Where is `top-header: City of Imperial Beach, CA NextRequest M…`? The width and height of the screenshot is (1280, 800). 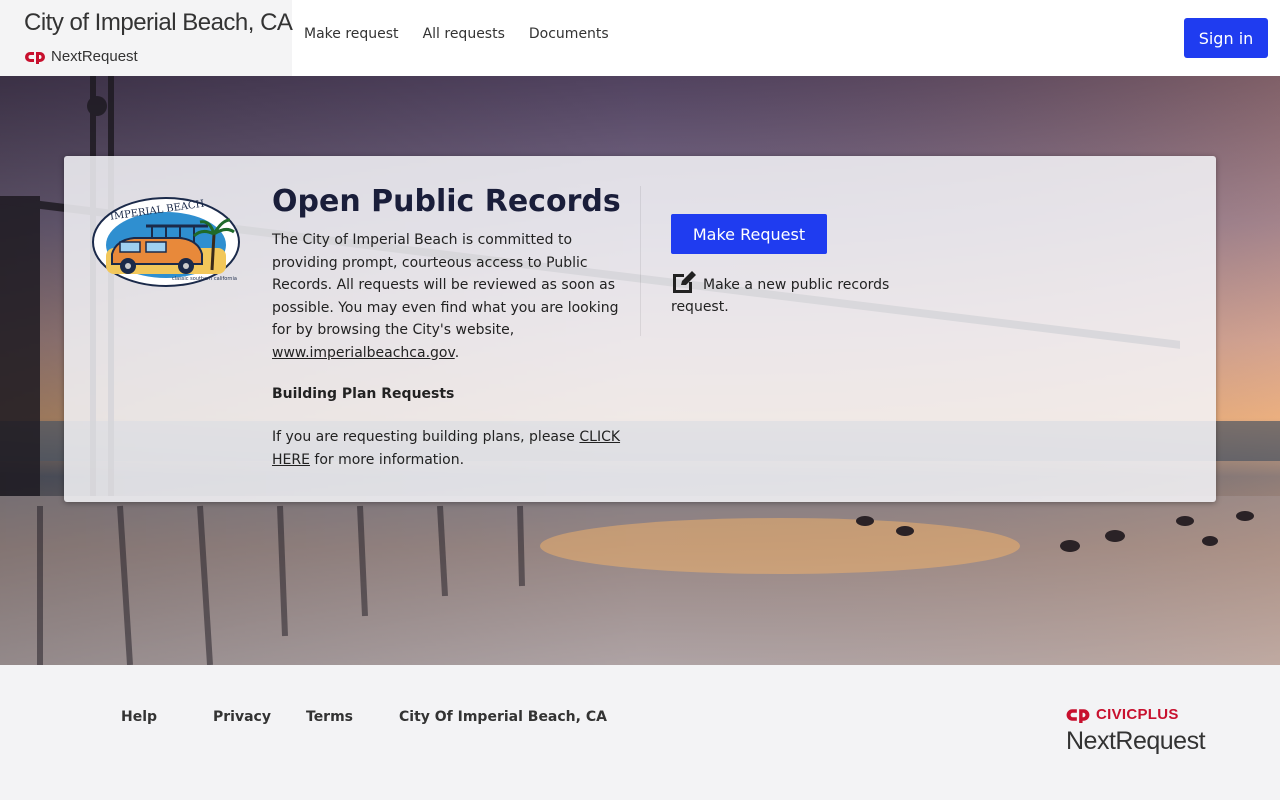 top-header: City of Imperial Beach, CA NextRequest M… is located at coordinates (640, 38).